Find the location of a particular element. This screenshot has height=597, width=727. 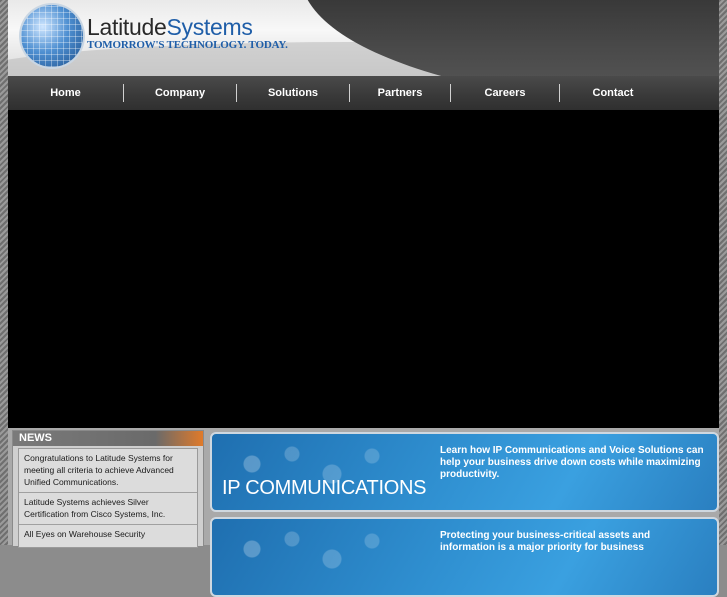

brand-name-part1: Latitude is located at coordinates (127, 27).